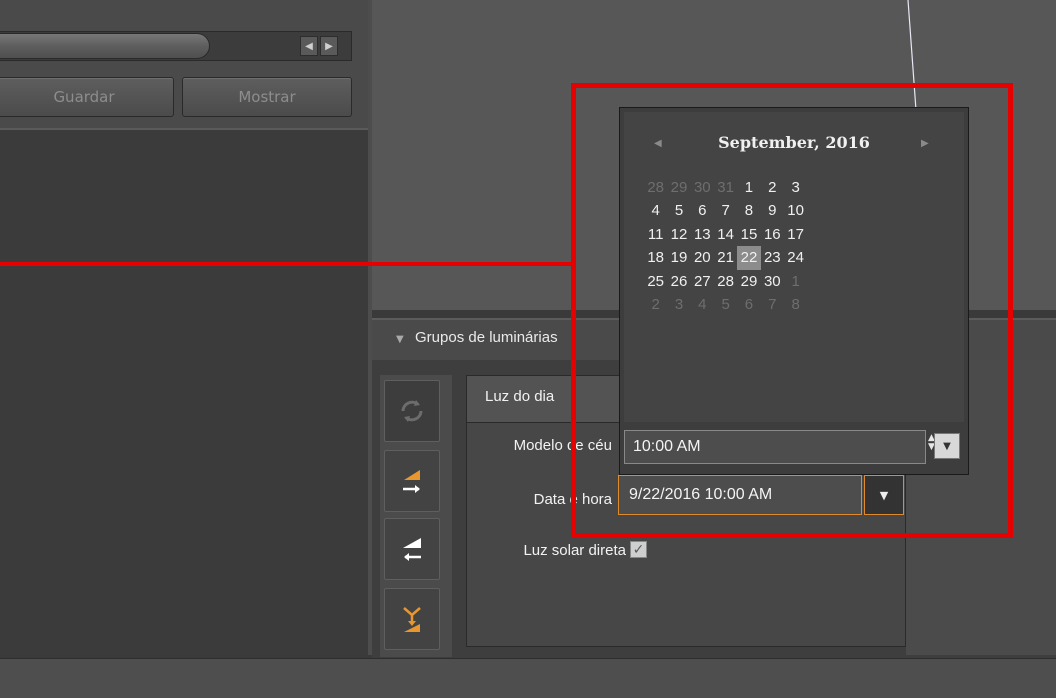  Describe the element at coordinates (87, 97) in the screenshot. I see `guardar-button: Guardar` at that location.